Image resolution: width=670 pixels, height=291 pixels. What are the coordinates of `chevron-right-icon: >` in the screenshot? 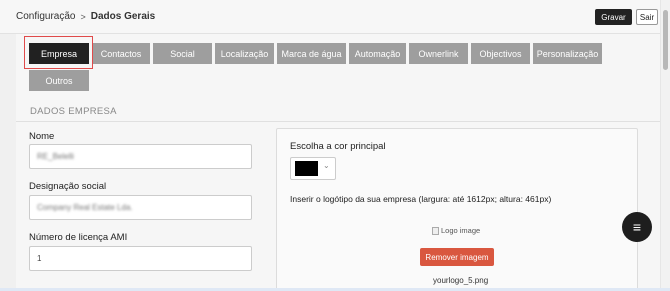 It's located at (83, 16).